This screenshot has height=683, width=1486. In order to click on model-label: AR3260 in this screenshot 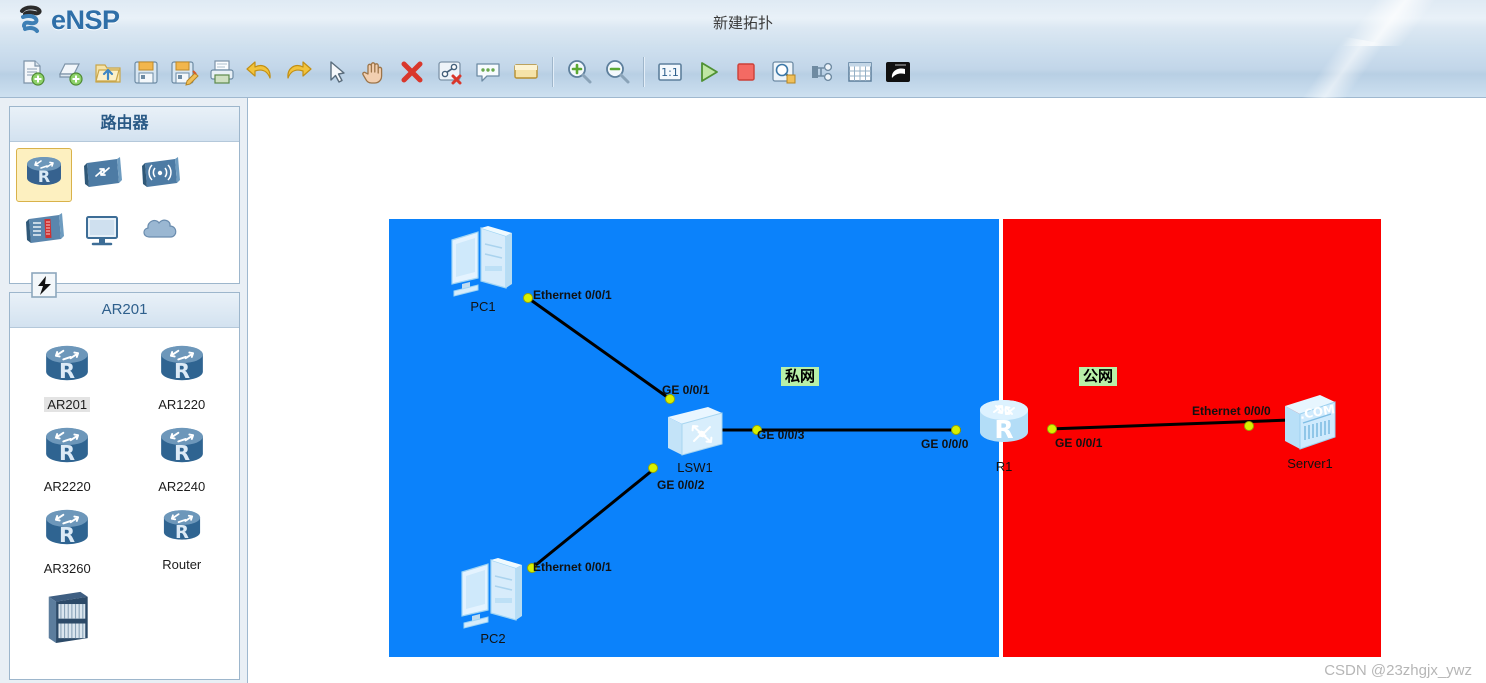, I will do `click(67, 568)`.